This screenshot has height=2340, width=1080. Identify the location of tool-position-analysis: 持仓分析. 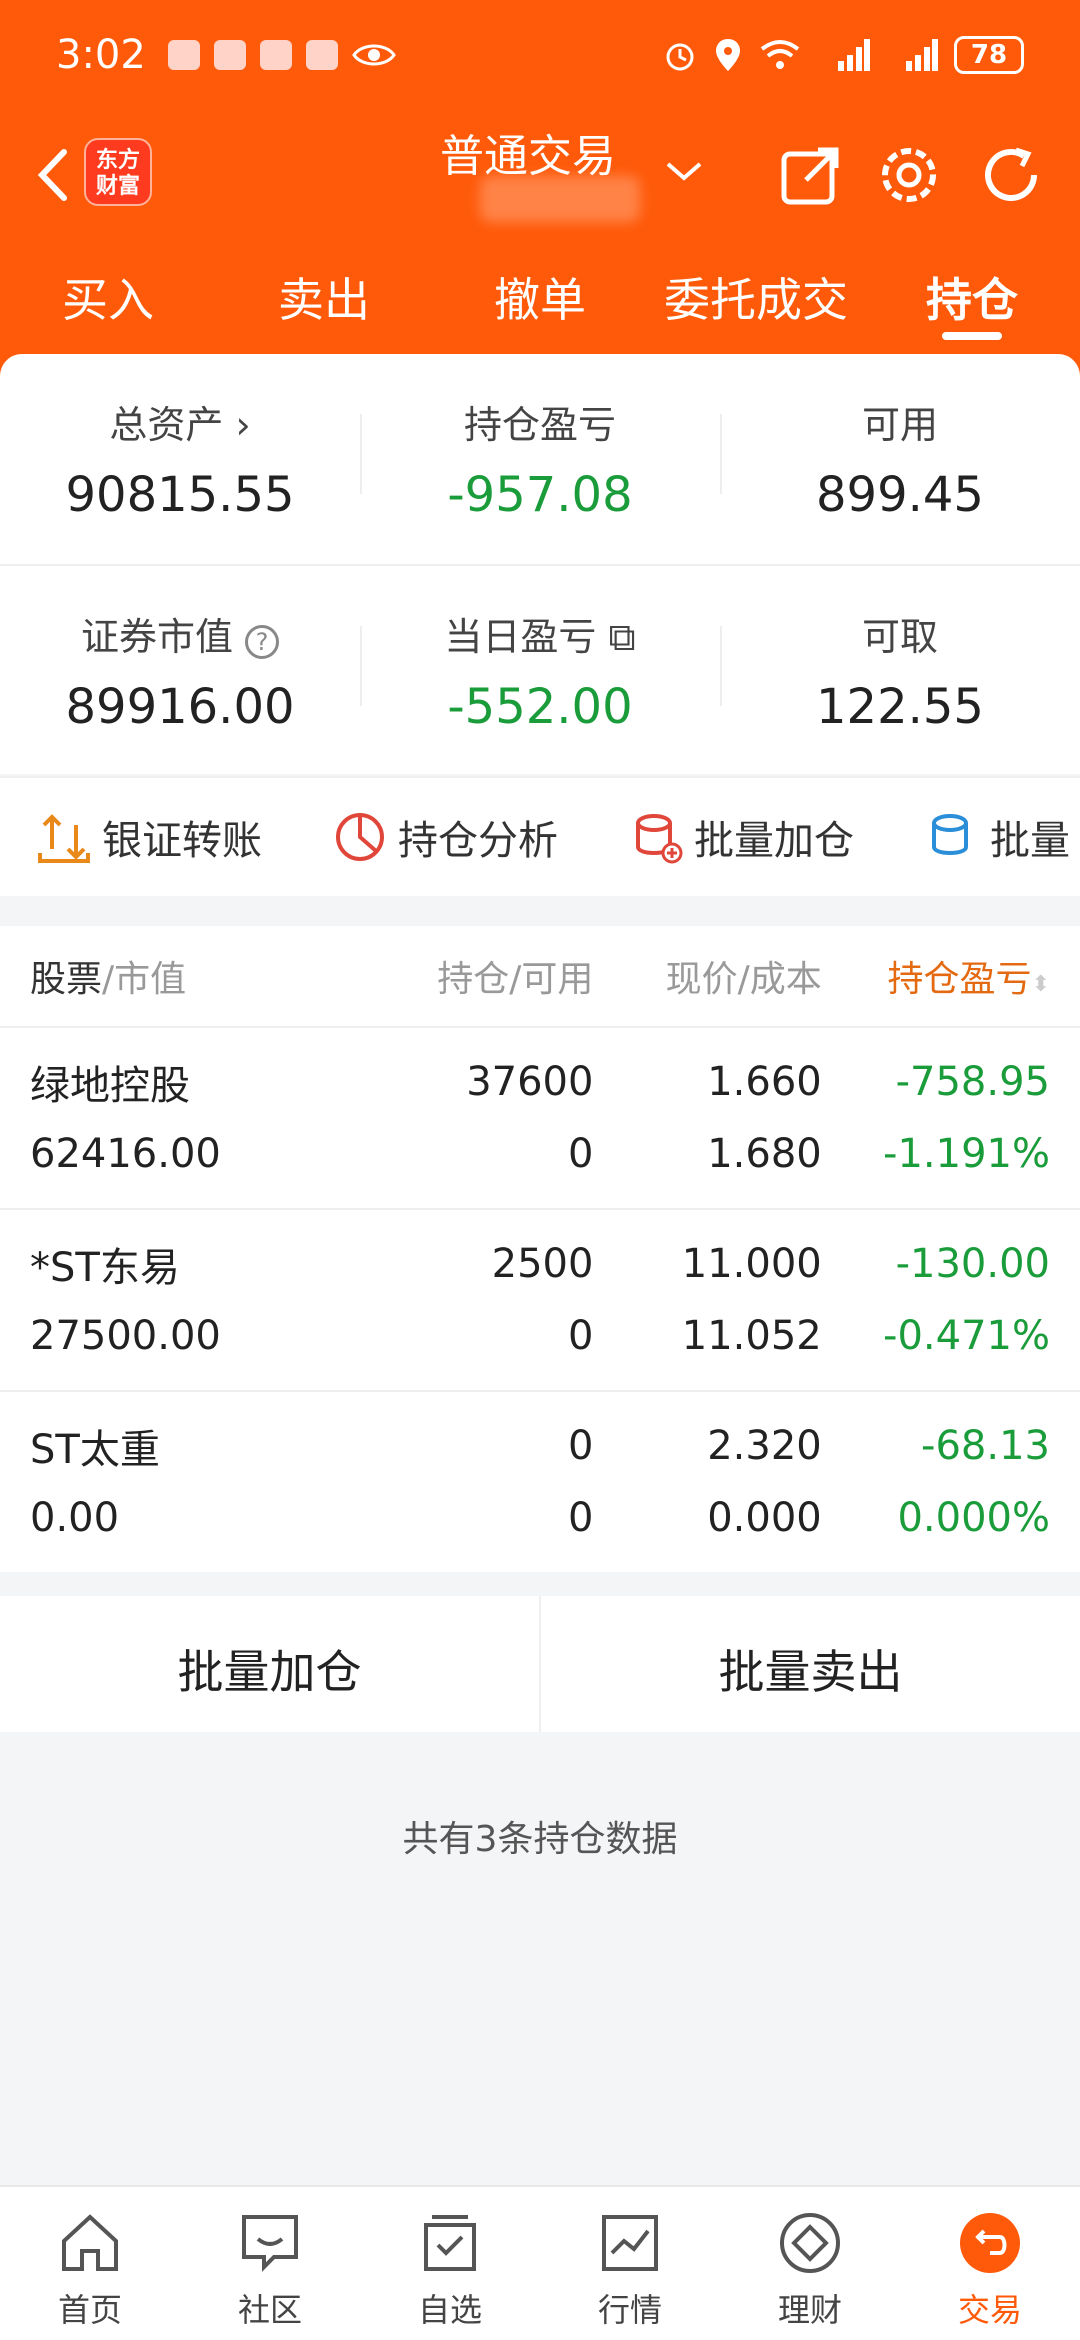
(445, 837).